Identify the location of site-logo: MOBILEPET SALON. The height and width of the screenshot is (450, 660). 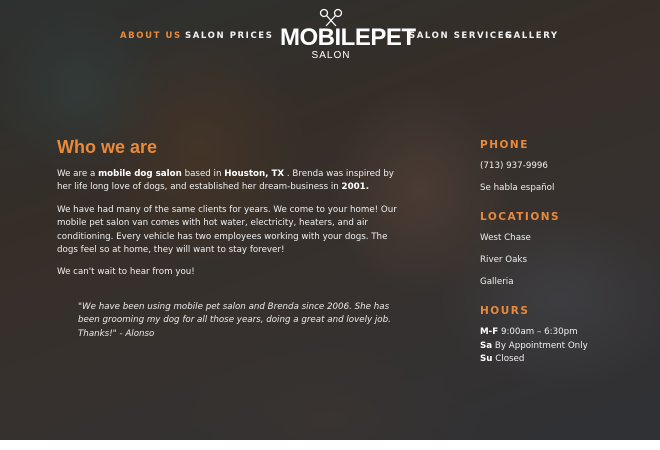
(348, 37).